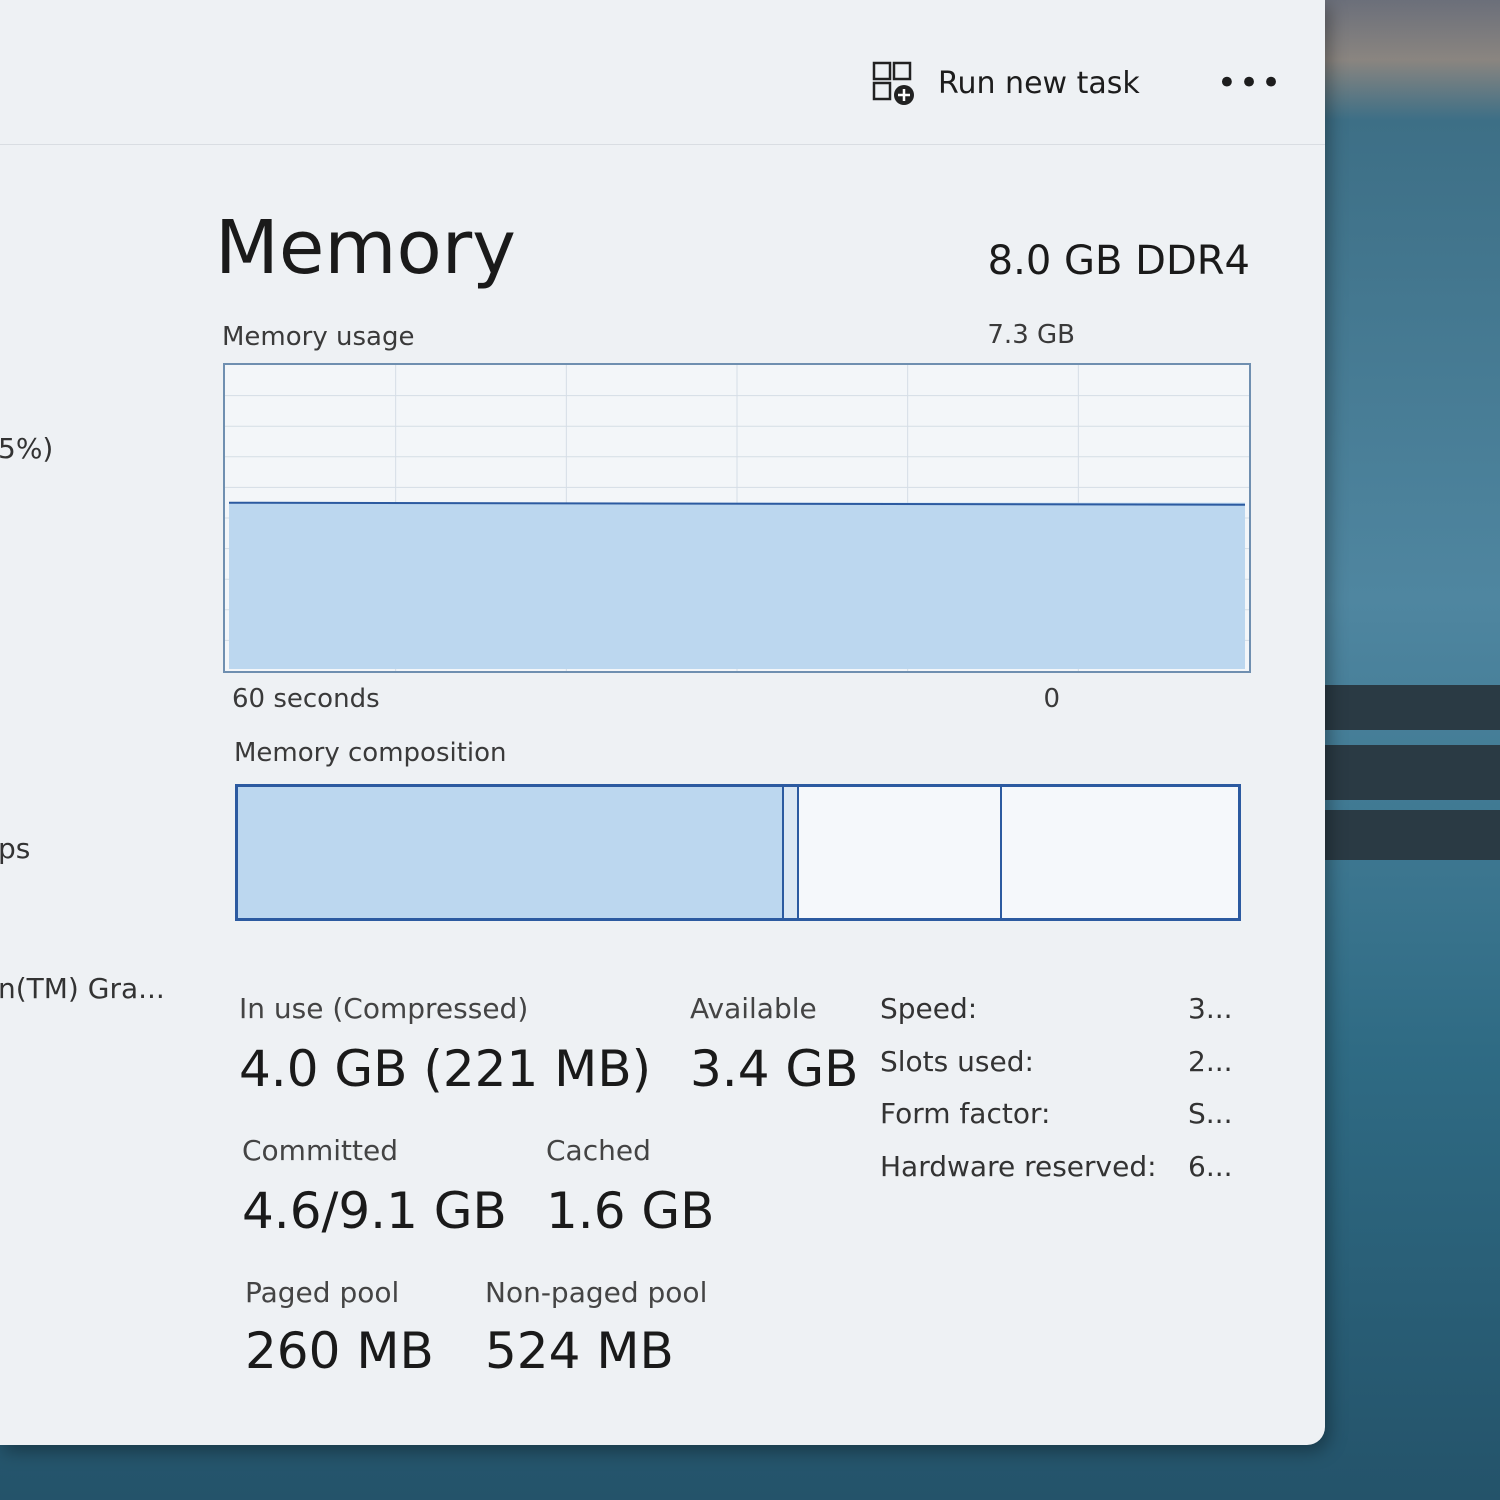  I want to click on composition-modified, so click(791, 852).